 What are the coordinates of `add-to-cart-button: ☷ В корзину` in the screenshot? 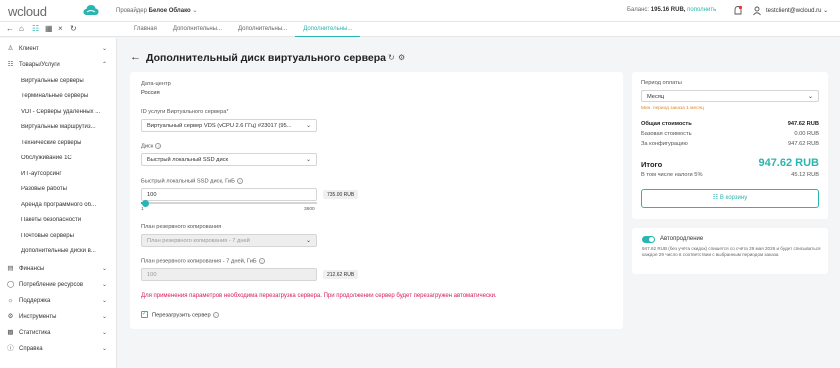 It's located at (730, 198).